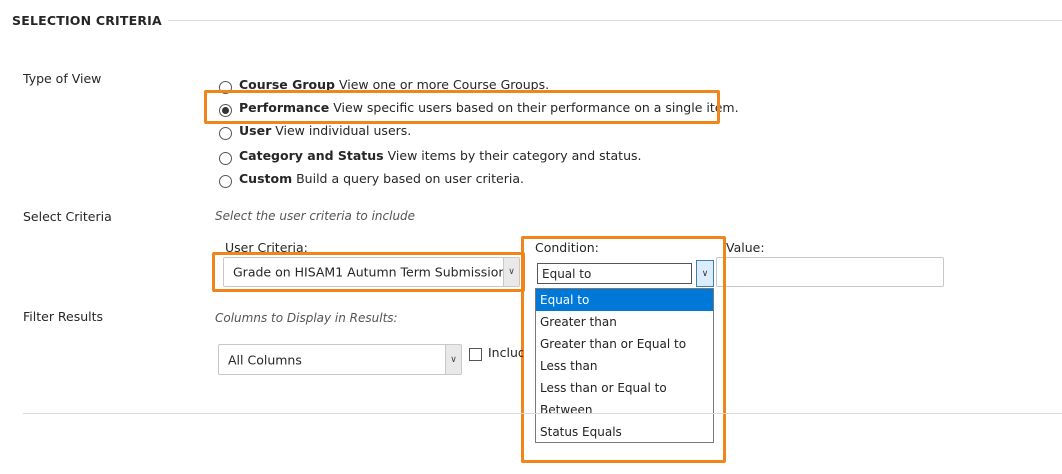 The width and height of the screenshot is (1062, 474). What do you see at coordinates (542, 413) in the screenshot?
I see `bottom-divider` at bounding box center [542, 413].